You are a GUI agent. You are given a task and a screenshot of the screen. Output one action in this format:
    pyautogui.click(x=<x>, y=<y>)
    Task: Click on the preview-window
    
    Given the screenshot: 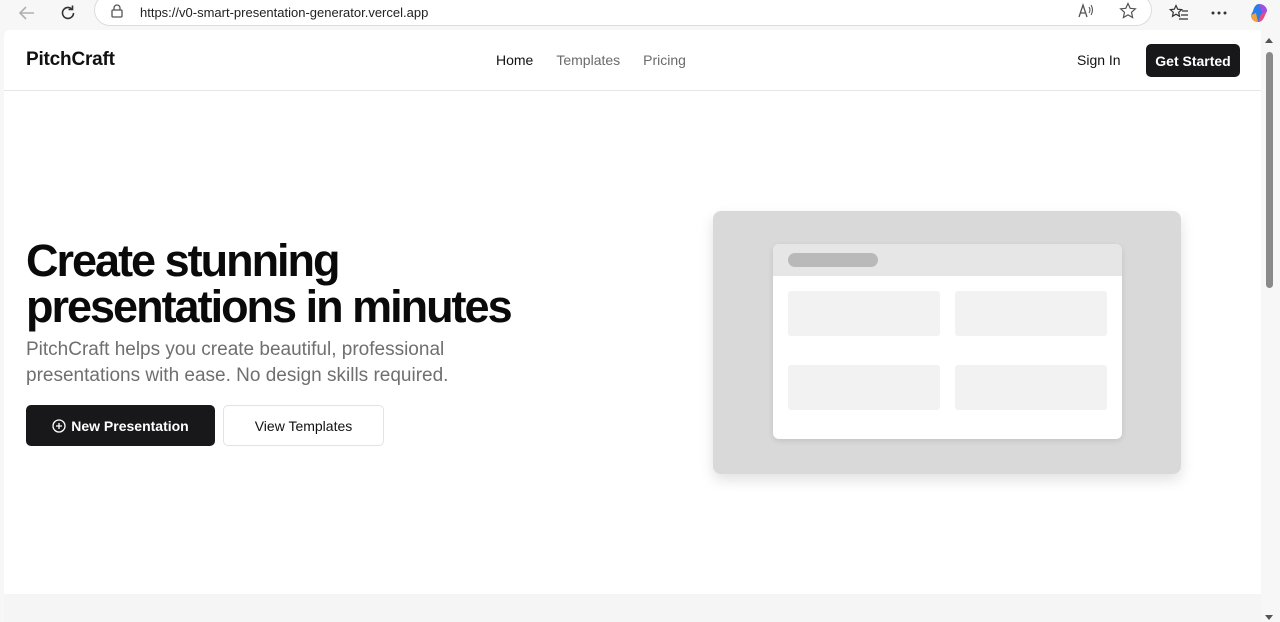 What is the action you would take?
    pyautogui.click(x=947, y=341)
    